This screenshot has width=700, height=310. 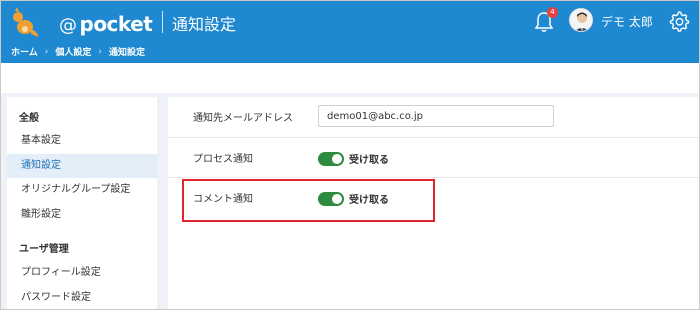 What do you see at coordinates (369, 160) in the screenshot?
I see `process-notification-toggle-label: 受け取る` at bounding box center [369, 160].